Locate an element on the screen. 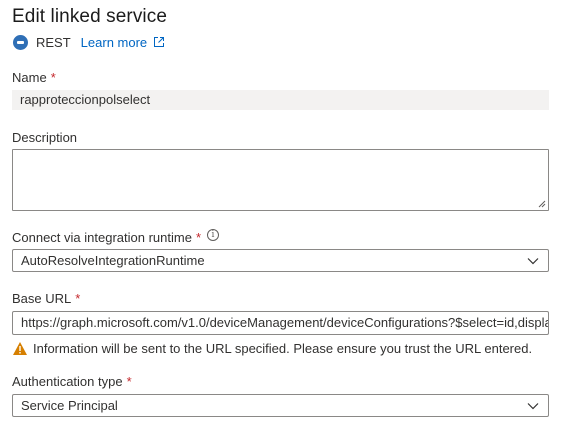  integration-runtime-selected: AutoResolveIntegrationRuntime is located at coordinates (113, 260).